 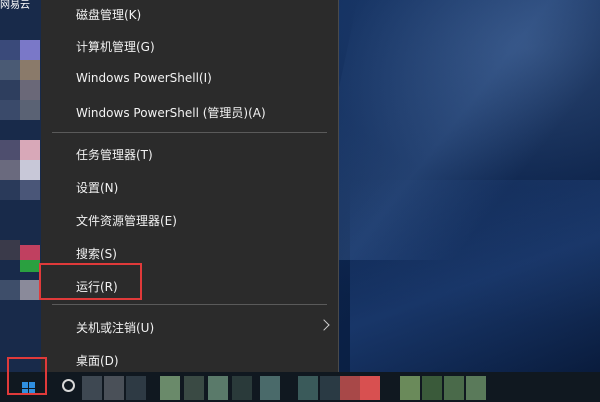 I want to click on menu-item-task-manager: 任务管理器(T), so click(x=189, y=154).